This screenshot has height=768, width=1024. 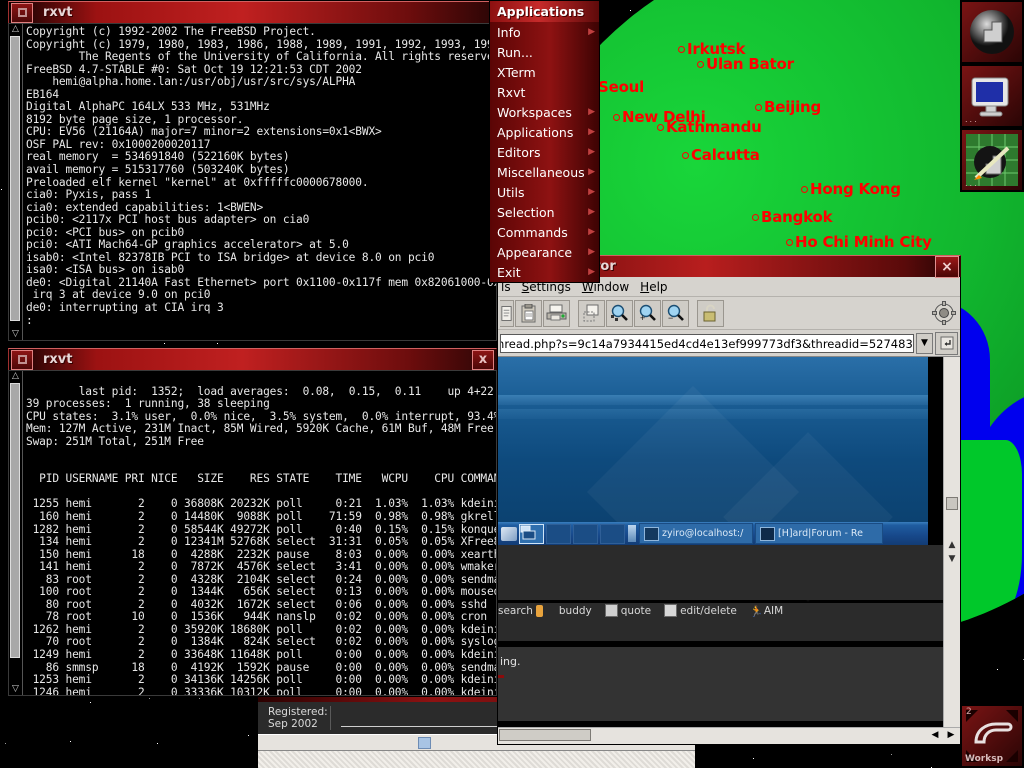 I want to click on menu-titlebar: Applications, so click(x=544, y=11).